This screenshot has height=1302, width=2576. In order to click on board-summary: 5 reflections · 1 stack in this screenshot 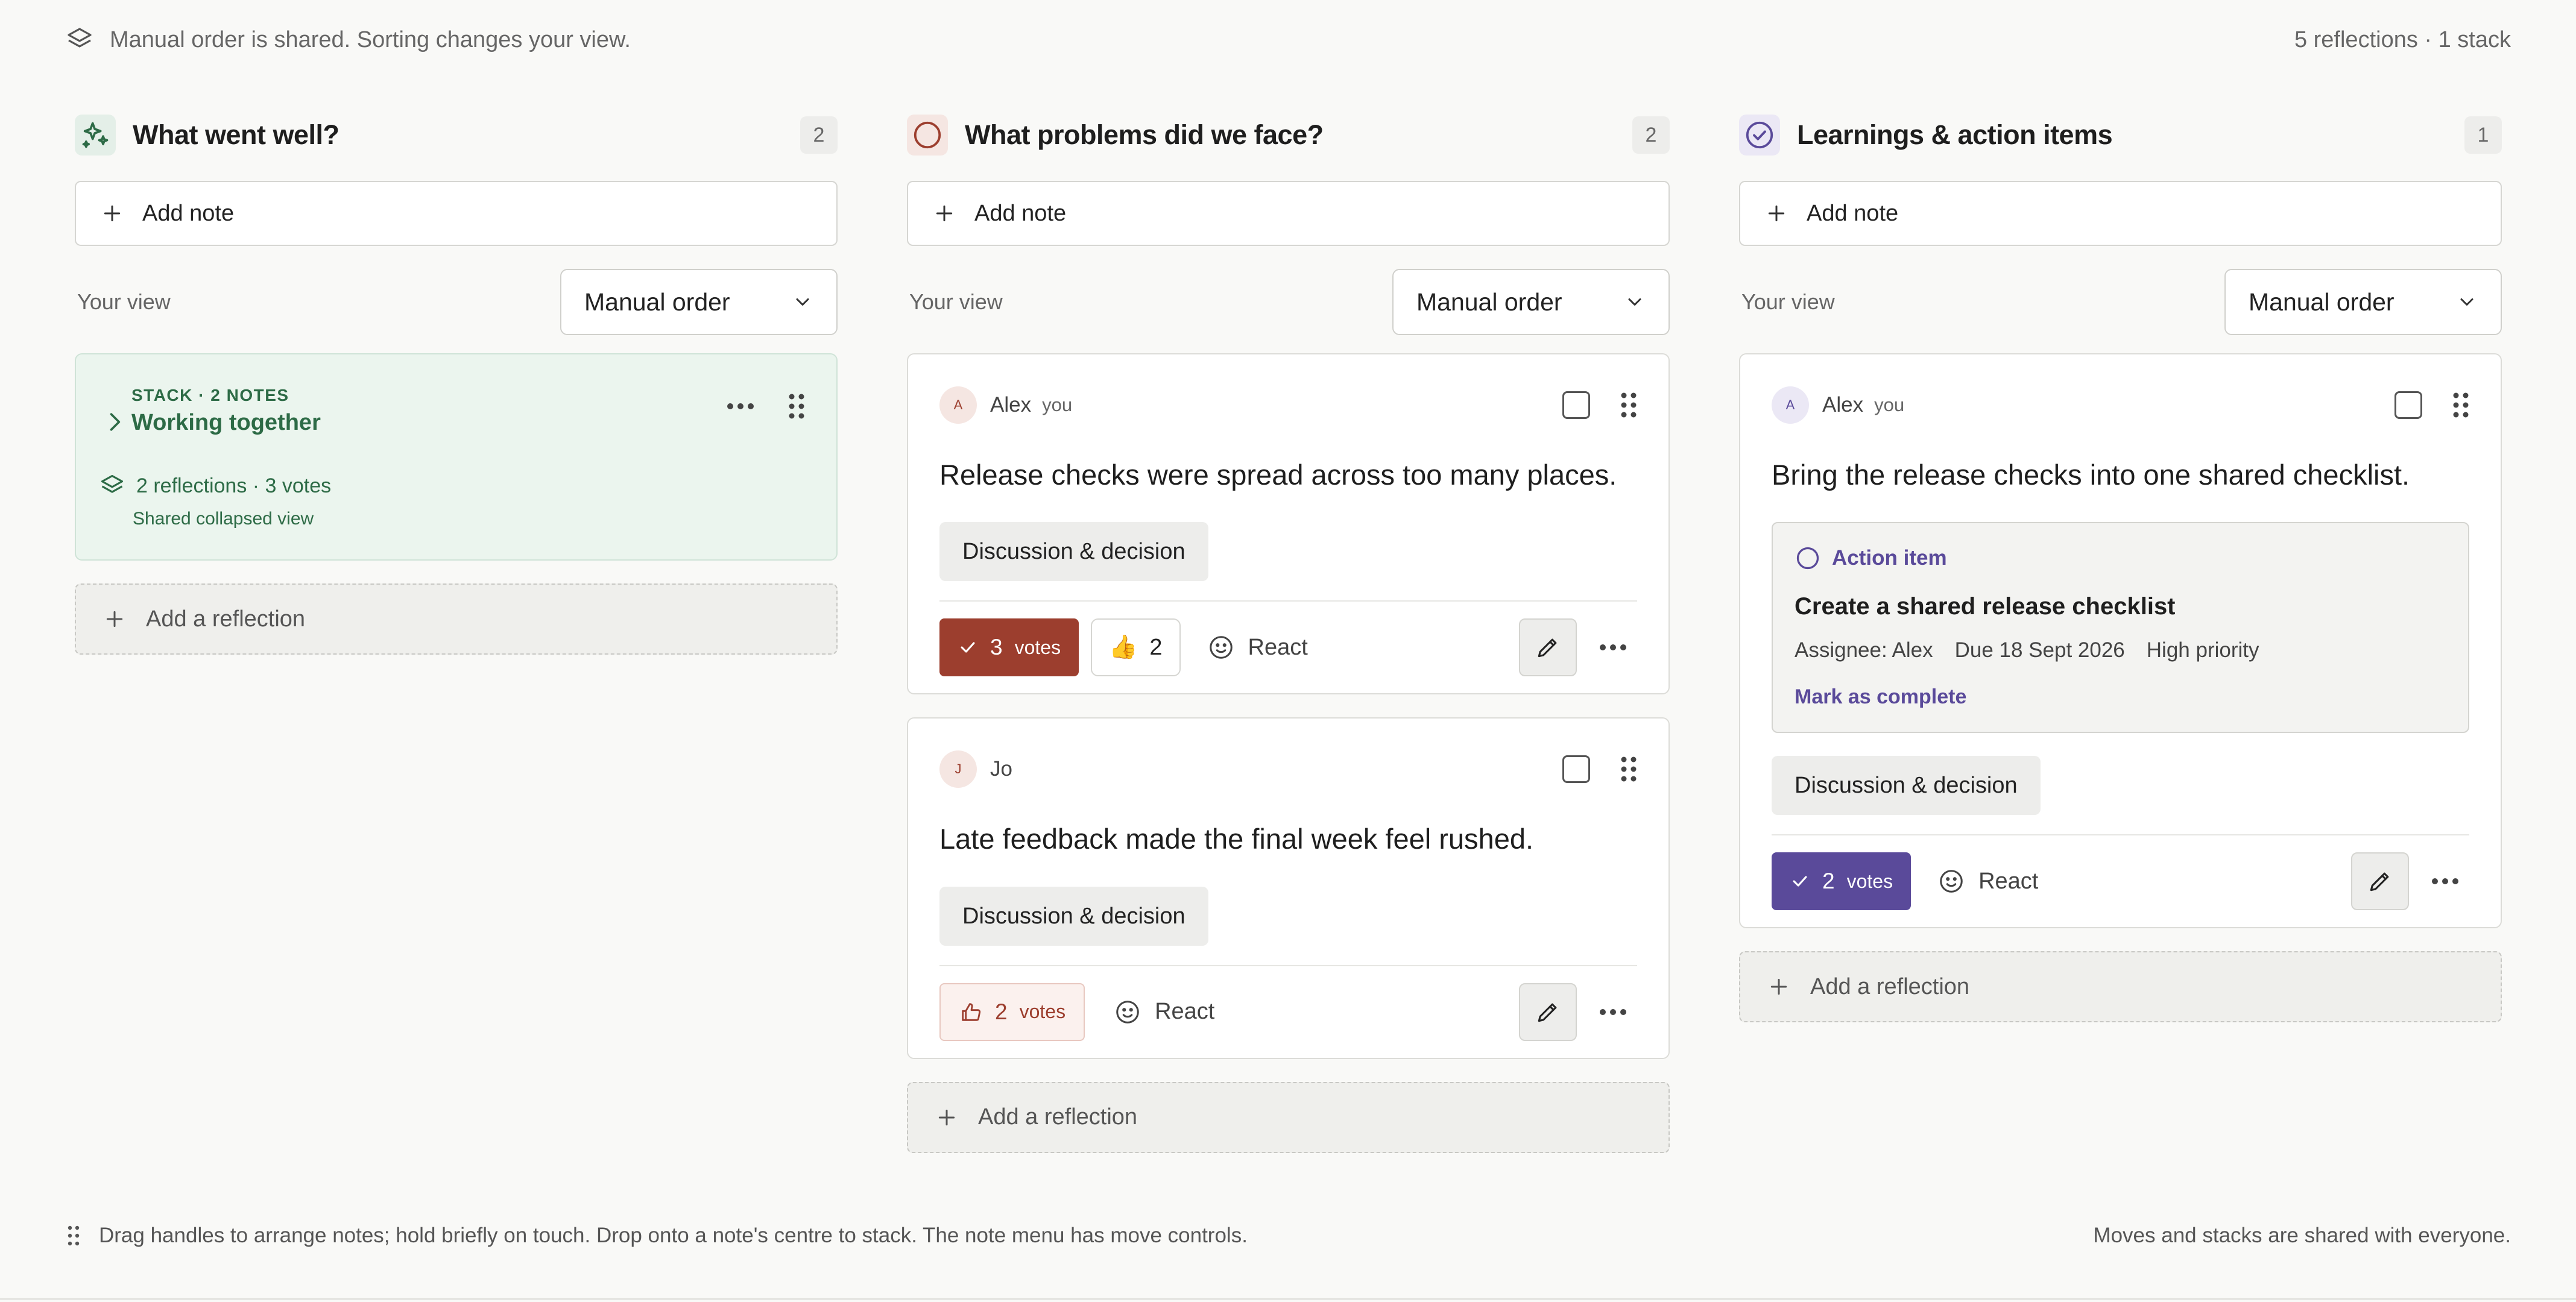, I will do `click(2402, 39)`.